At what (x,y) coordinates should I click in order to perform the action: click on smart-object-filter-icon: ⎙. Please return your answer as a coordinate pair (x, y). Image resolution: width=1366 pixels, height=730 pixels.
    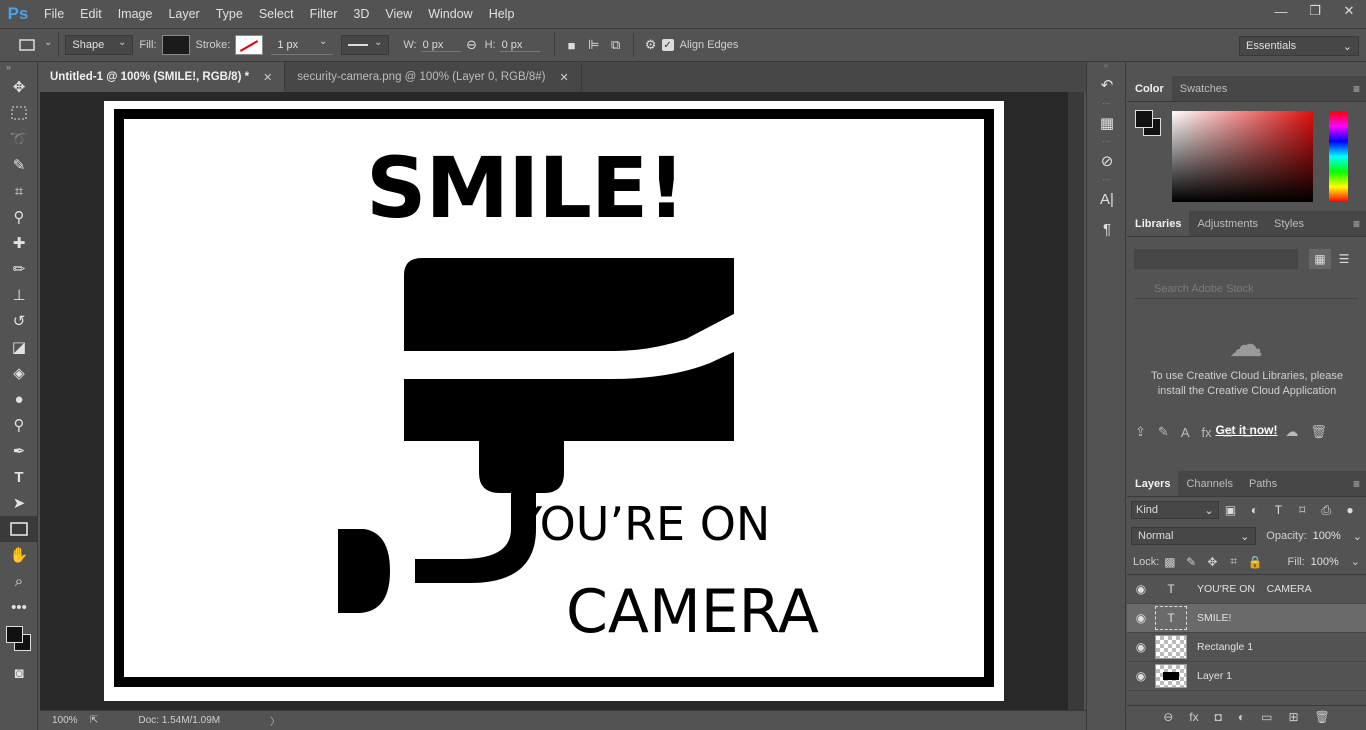
    Looking at the image, I should click on (1326, 510).